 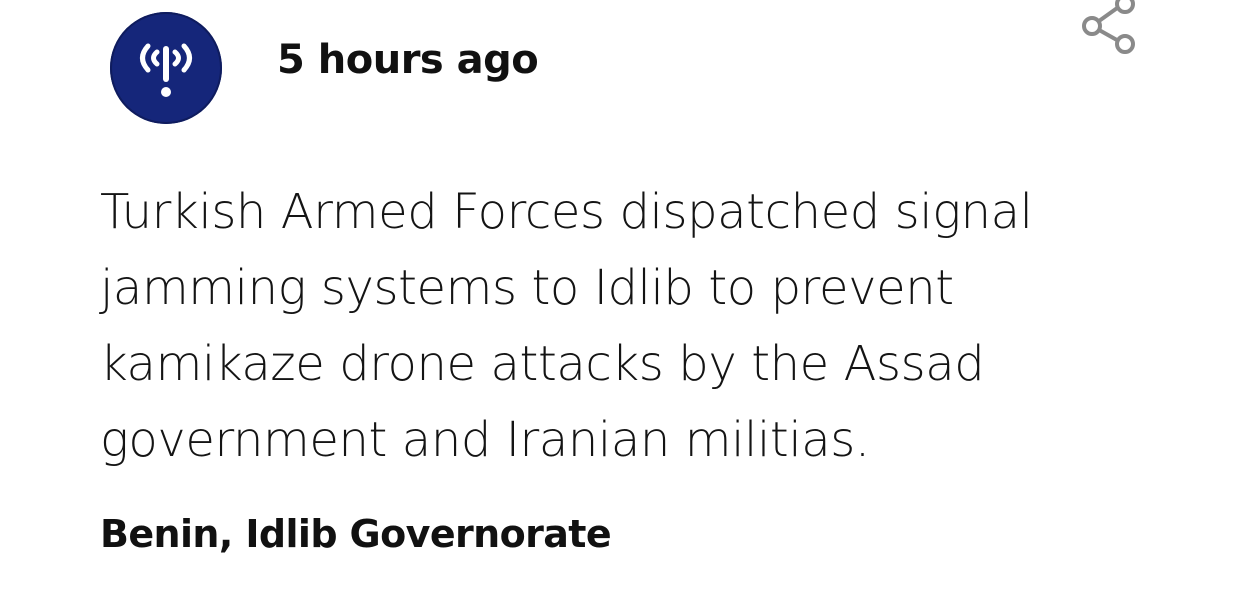 I want to click on share-button, so click(x=1110, y=30).